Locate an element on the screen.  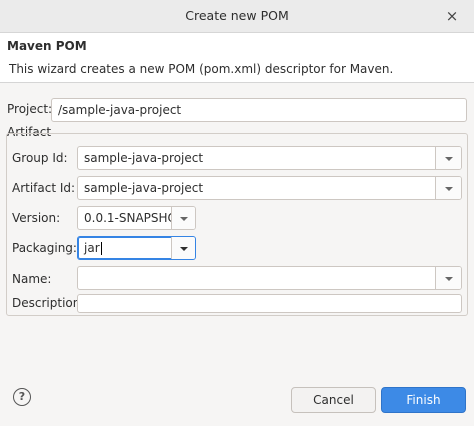
group-id-dropdown-button is located at coordinates (448, 158).